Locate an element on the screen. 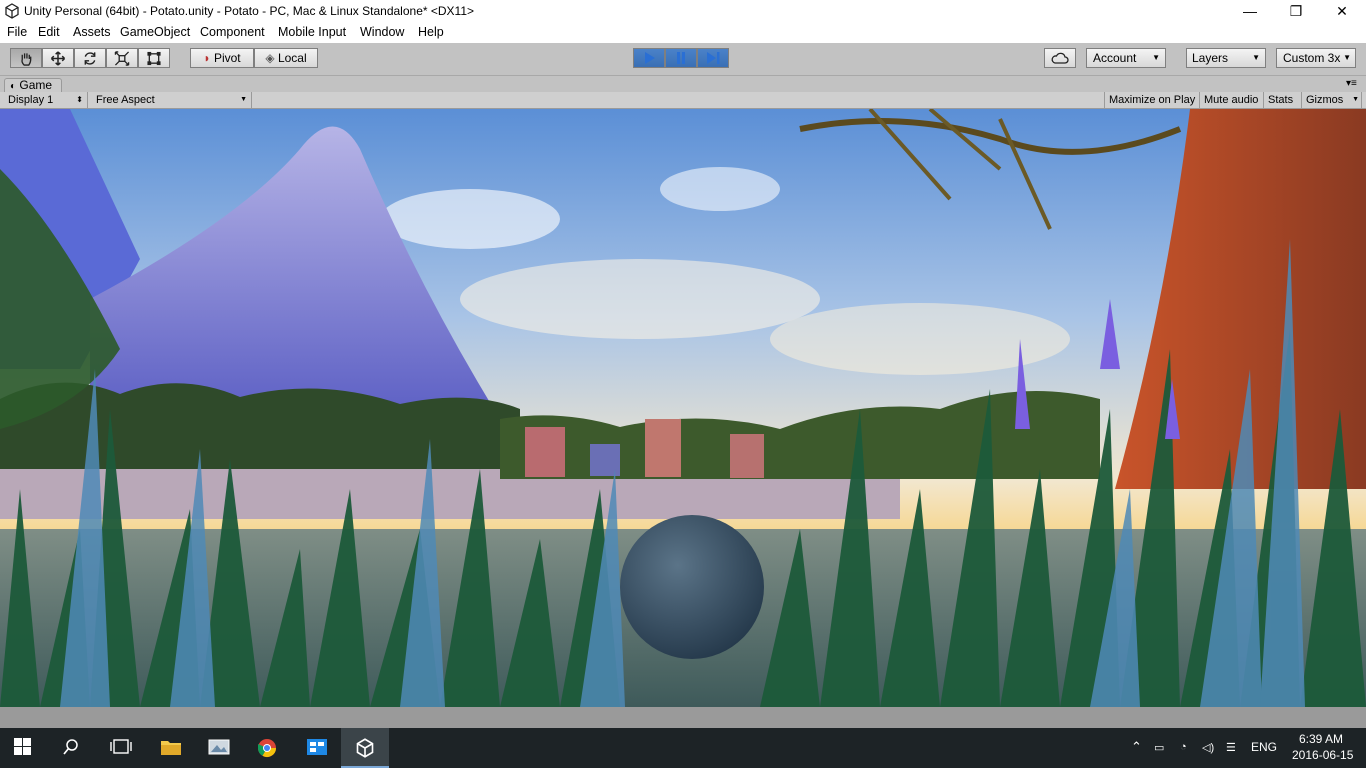  account-dropdown: Account ▼ is located at coordinates (1126, 58).